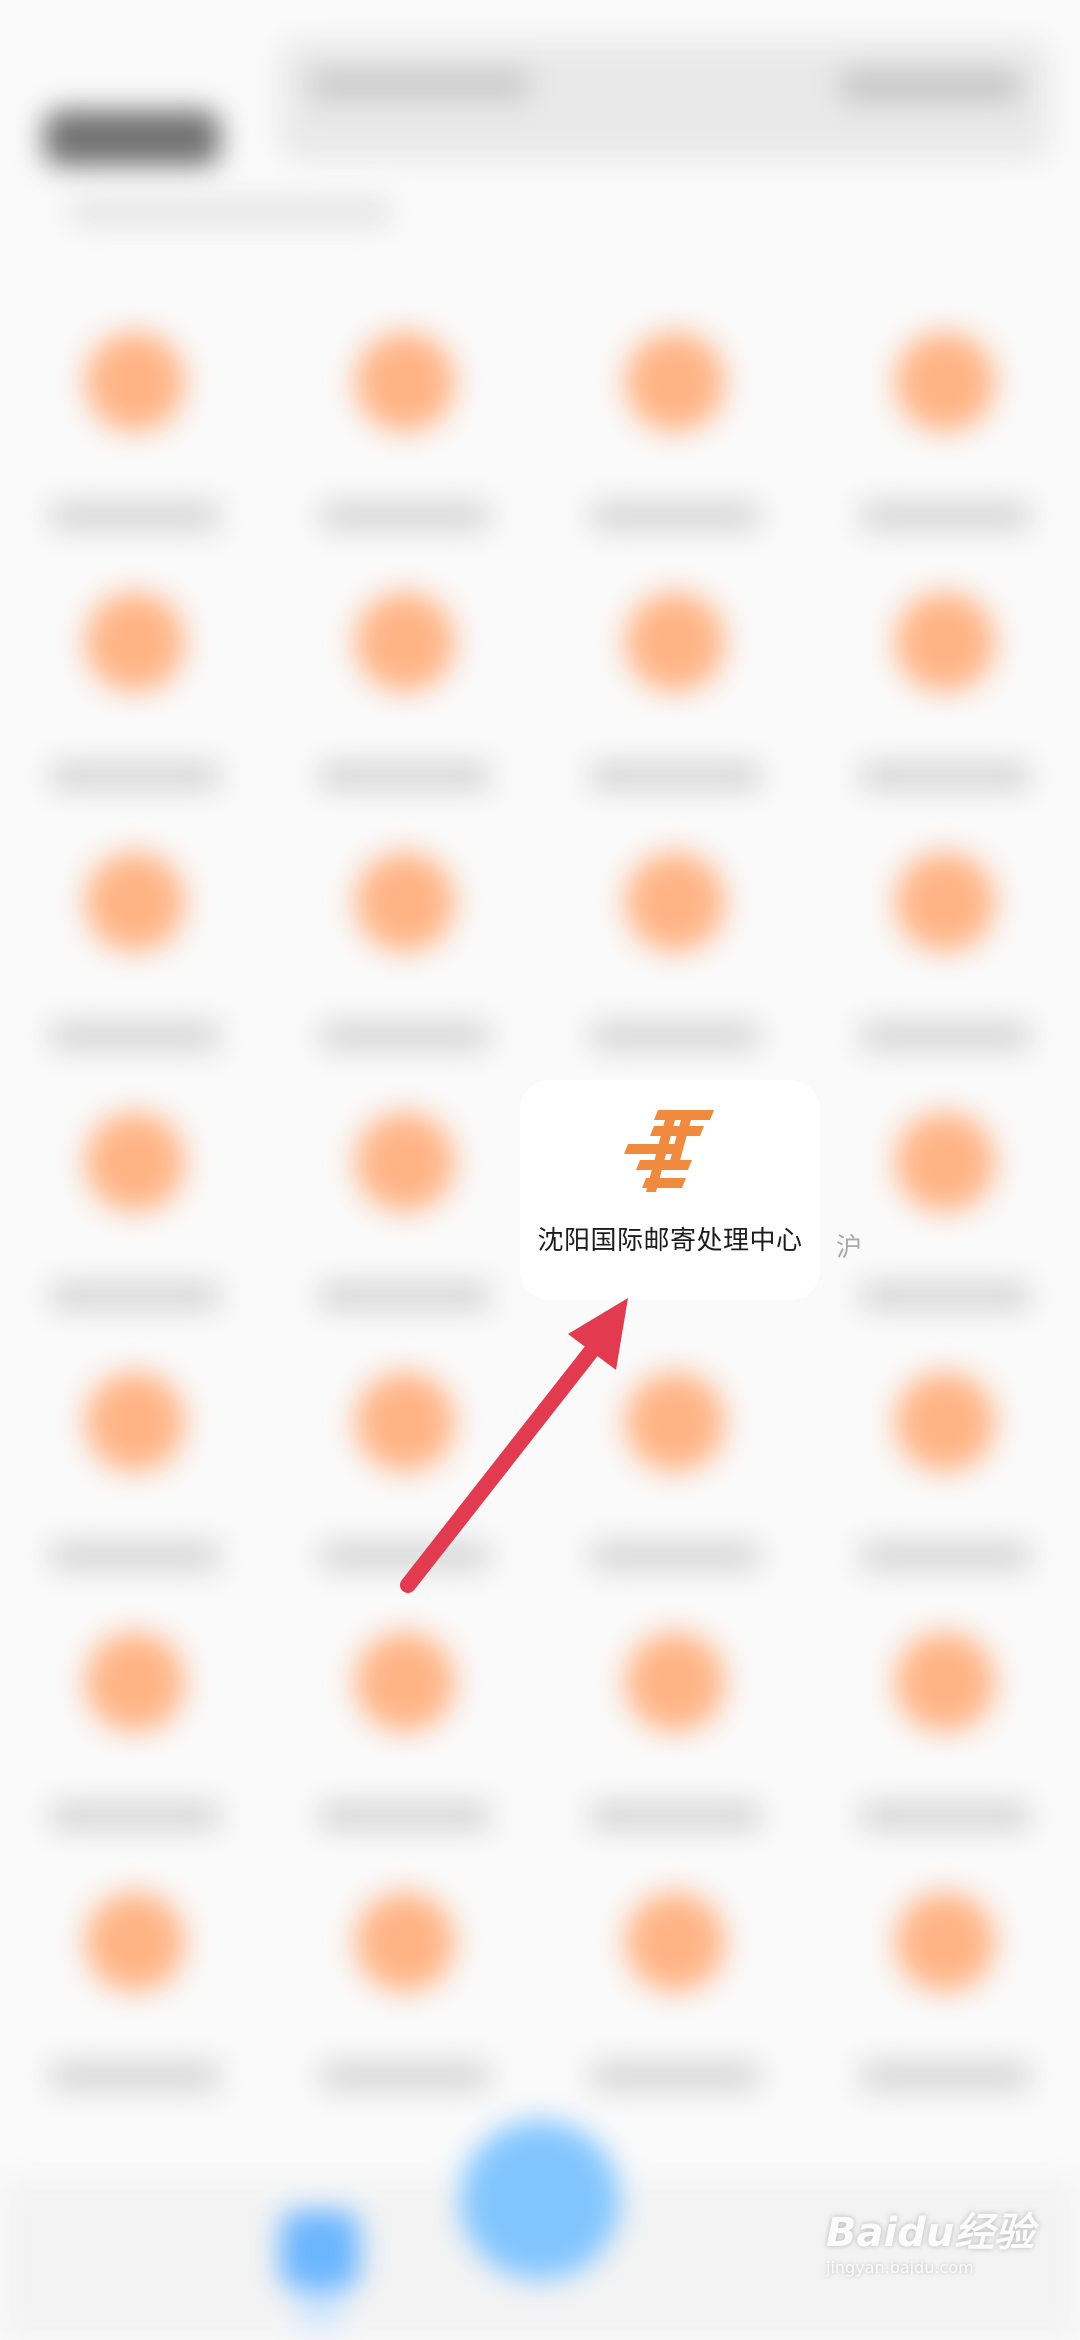 This screenshot has height=2340, width=1080. I want to click on baidu-watermark: Baidu经验 jingyan.baidu.com, so click(936, 2250).